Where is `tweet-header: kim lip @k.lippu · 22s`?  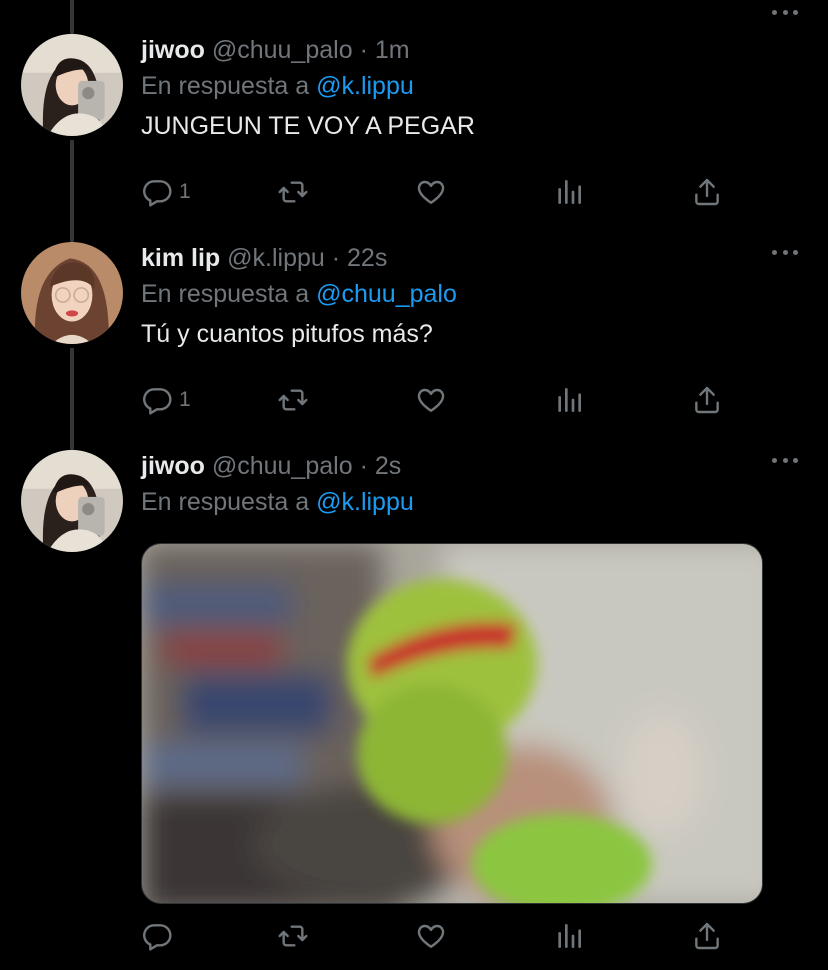 tweet-header: kim lip @k.lippu · 22s is located at coordinates (471, 258).